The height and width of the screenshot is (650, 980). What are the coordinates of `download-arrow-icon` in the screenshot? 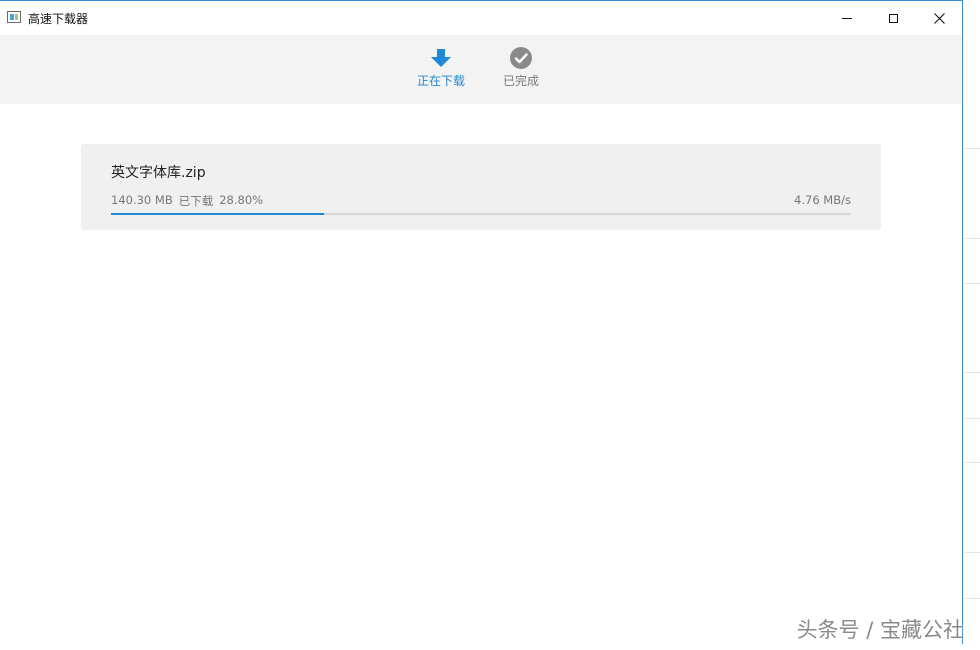 It's located at (441, 58).